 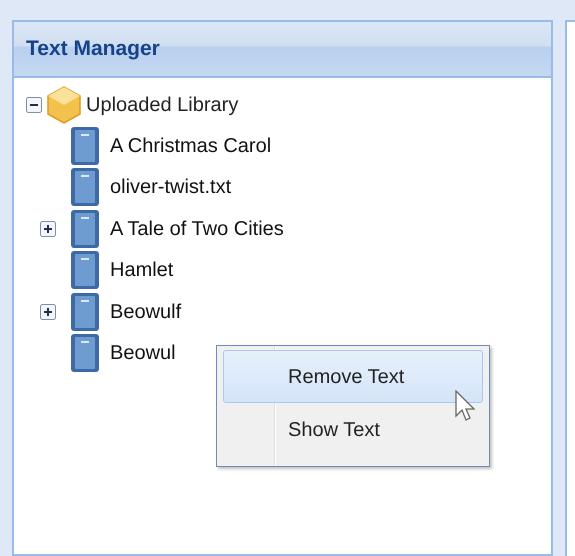 I want to click on menu-item: Show Text, so click(x=353, y=429).